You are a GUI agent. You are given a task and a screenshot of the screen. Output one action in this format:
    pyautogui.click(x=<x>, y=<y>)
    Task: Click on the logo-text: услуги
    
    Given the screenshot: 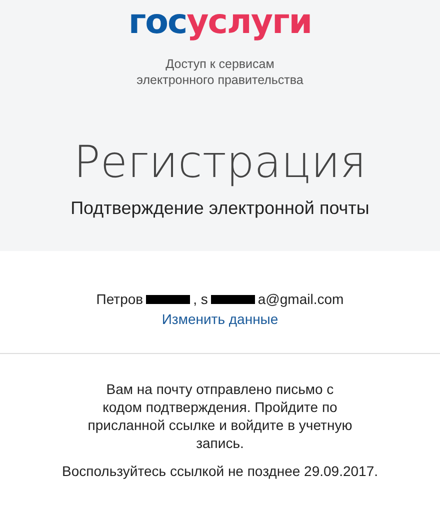 What is the action you would take?
    pyautogui.click(x=249, y=22)
    